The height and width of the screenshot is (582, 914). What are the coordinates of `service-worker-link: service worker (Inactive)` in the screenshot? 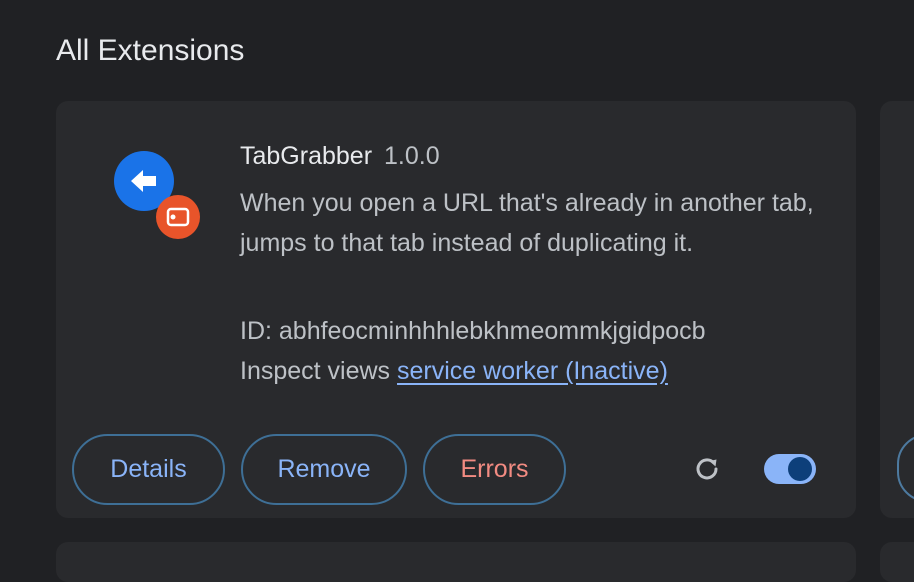 It's located at (532, 371).